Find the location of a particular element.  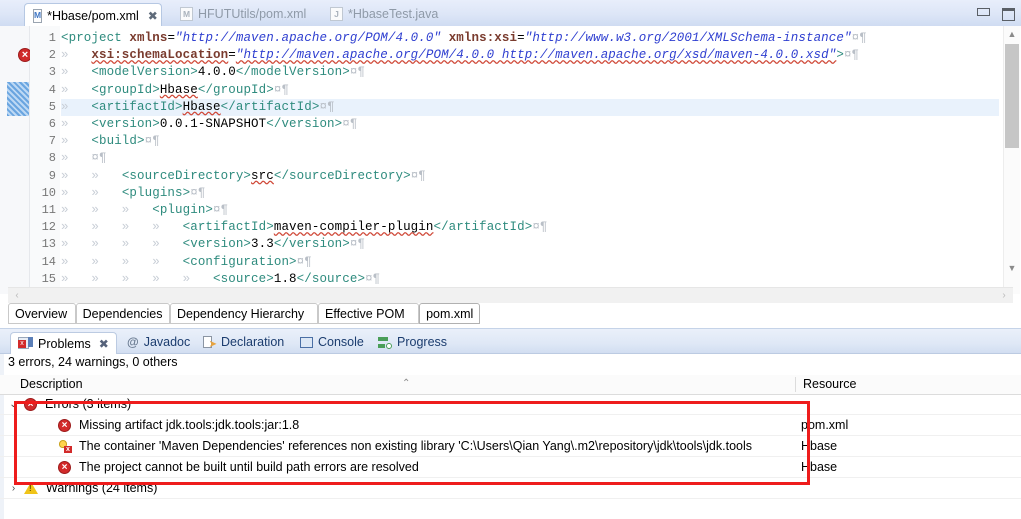

code-line: » <build>¤¶ is located at coordinates (110, 141).